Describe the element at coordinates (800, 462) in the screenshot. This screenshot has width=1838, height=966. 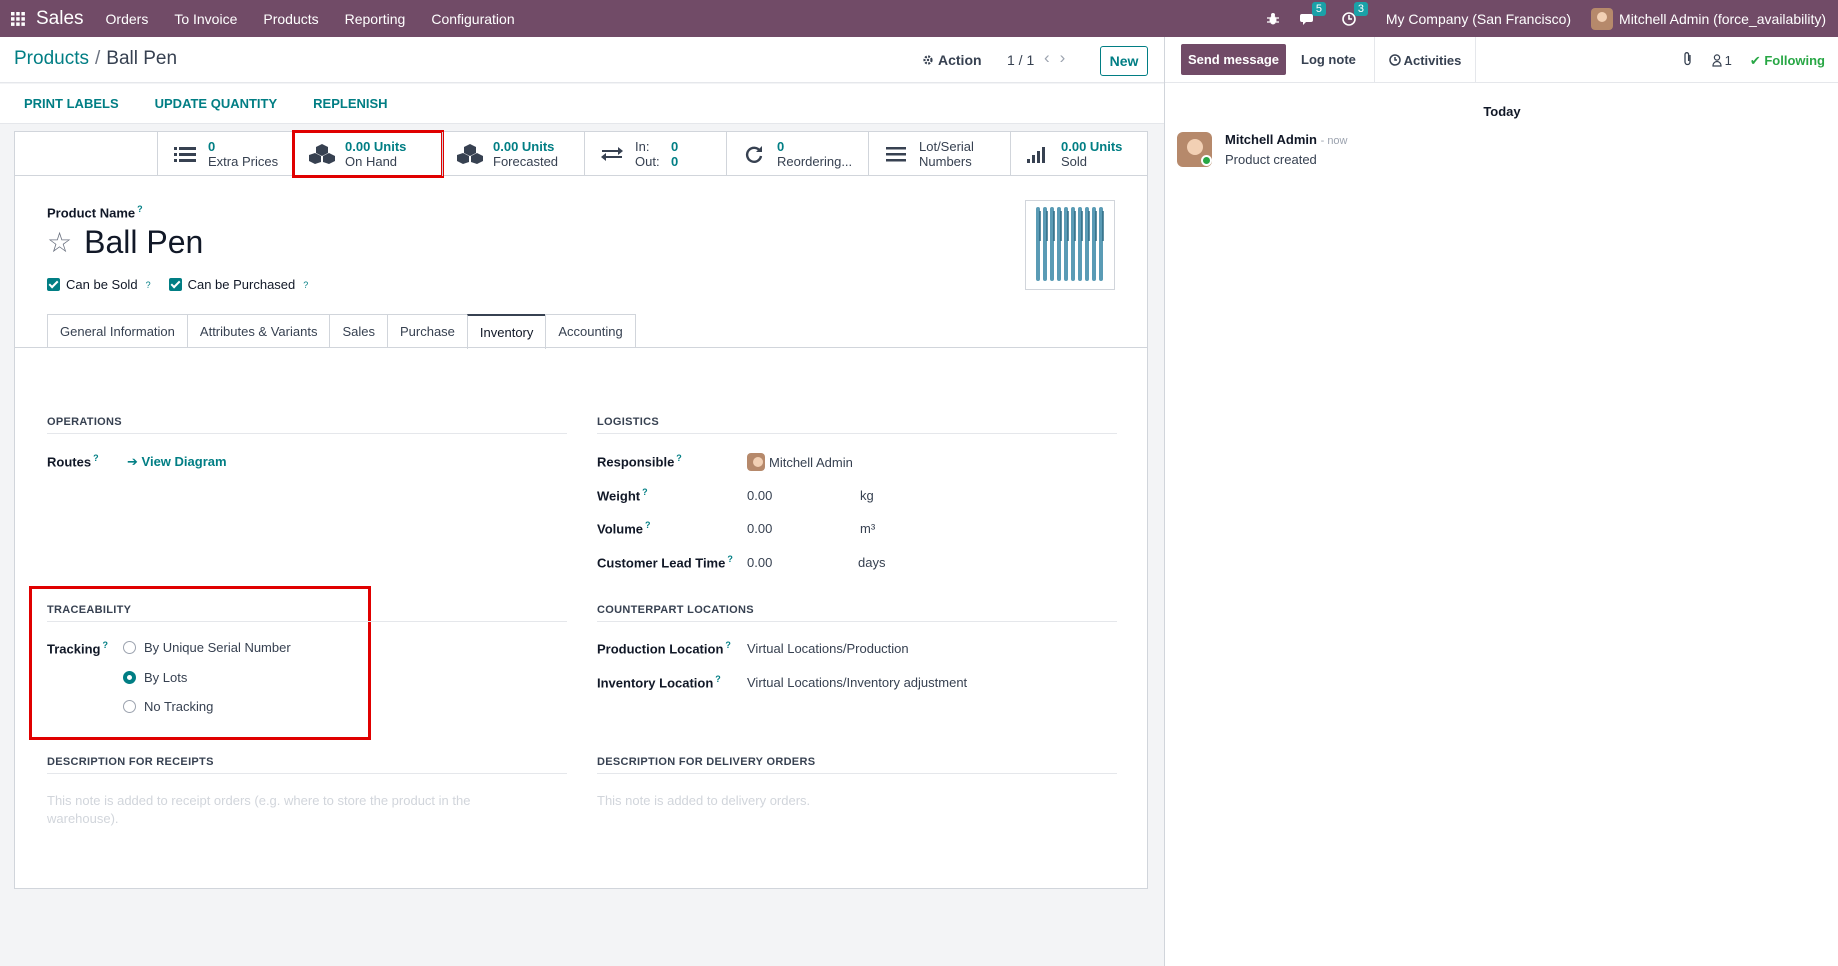
I see `responsible-field: Mitchell Admin` at that location.